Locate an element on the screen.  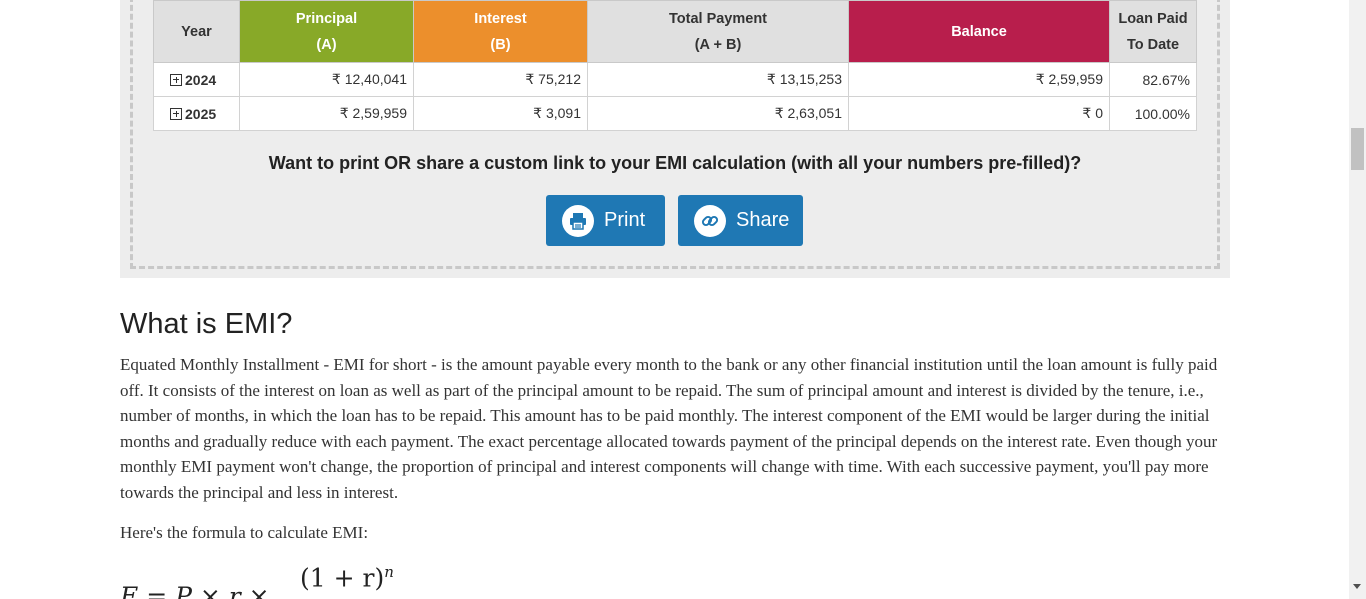
link-icon is located at coordinates (710, 220).